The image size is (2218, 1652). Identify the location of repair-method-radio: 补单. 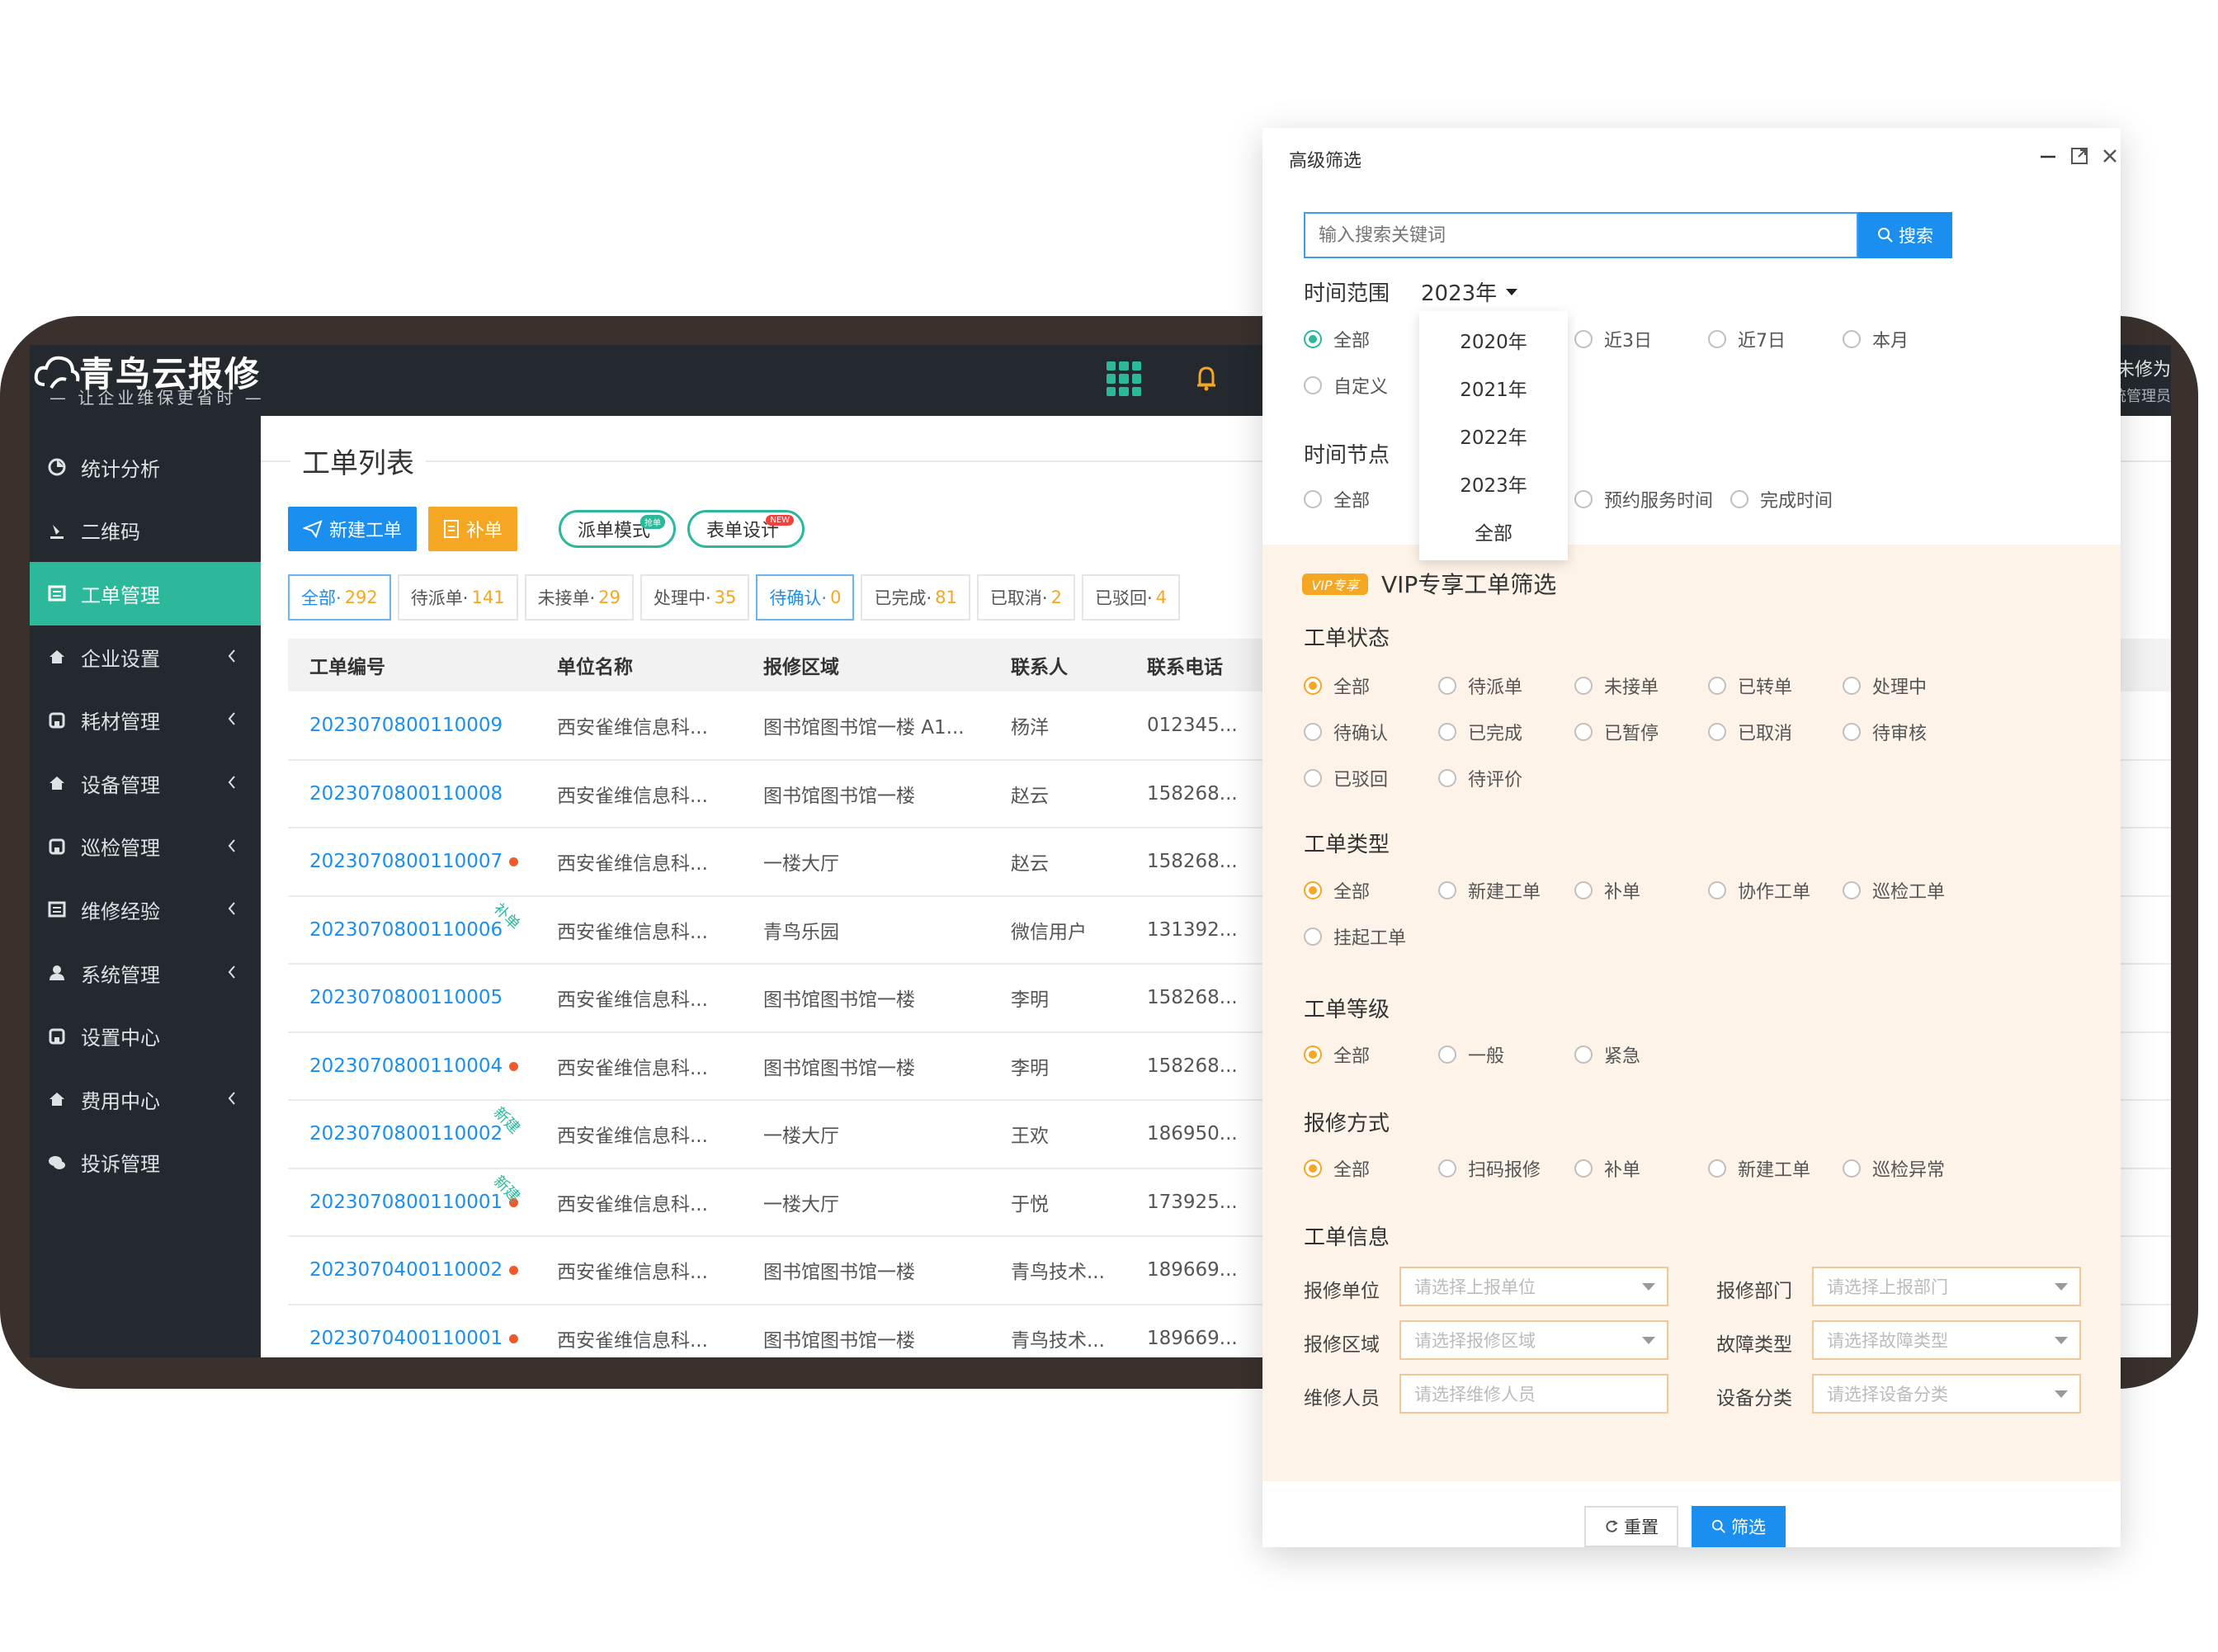
(1607, 1169).